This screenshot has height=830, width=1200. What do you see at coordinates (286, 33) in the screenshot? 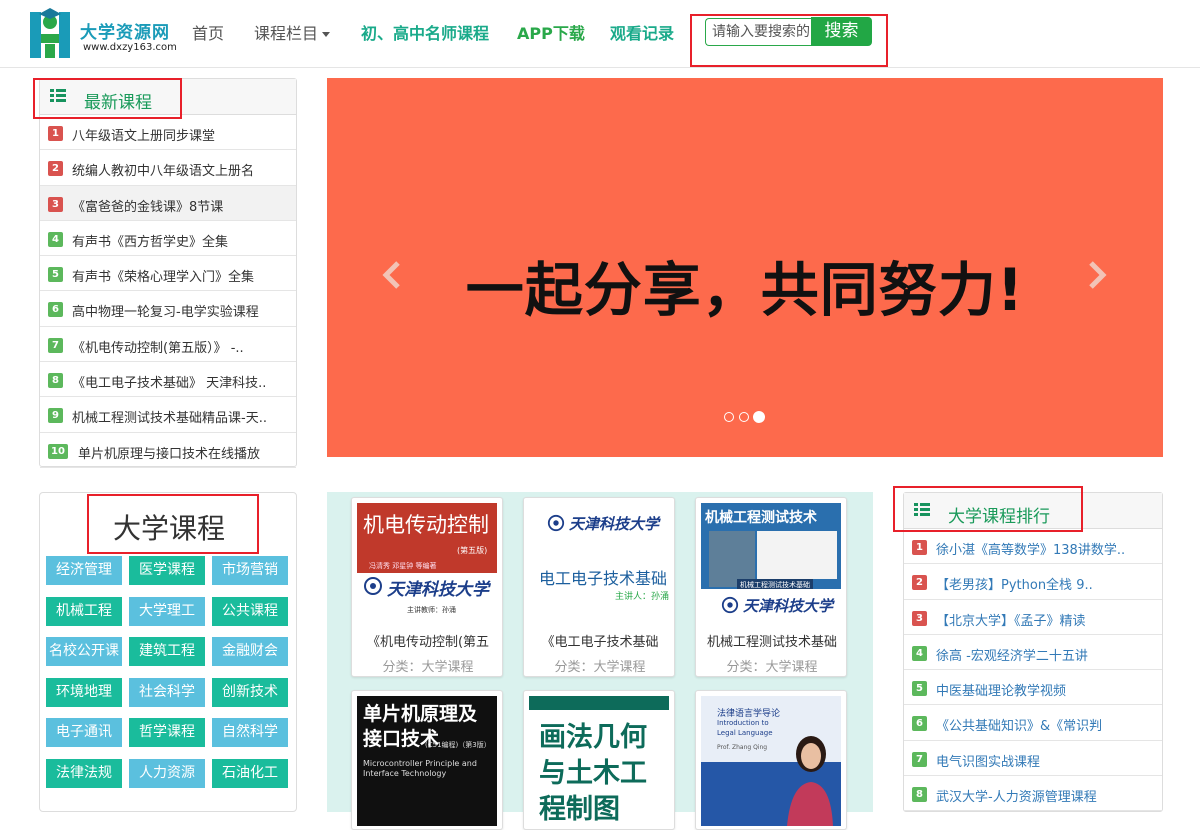
I see `nav-columns-label: 课程栏目` at bounding box center [286, 33].